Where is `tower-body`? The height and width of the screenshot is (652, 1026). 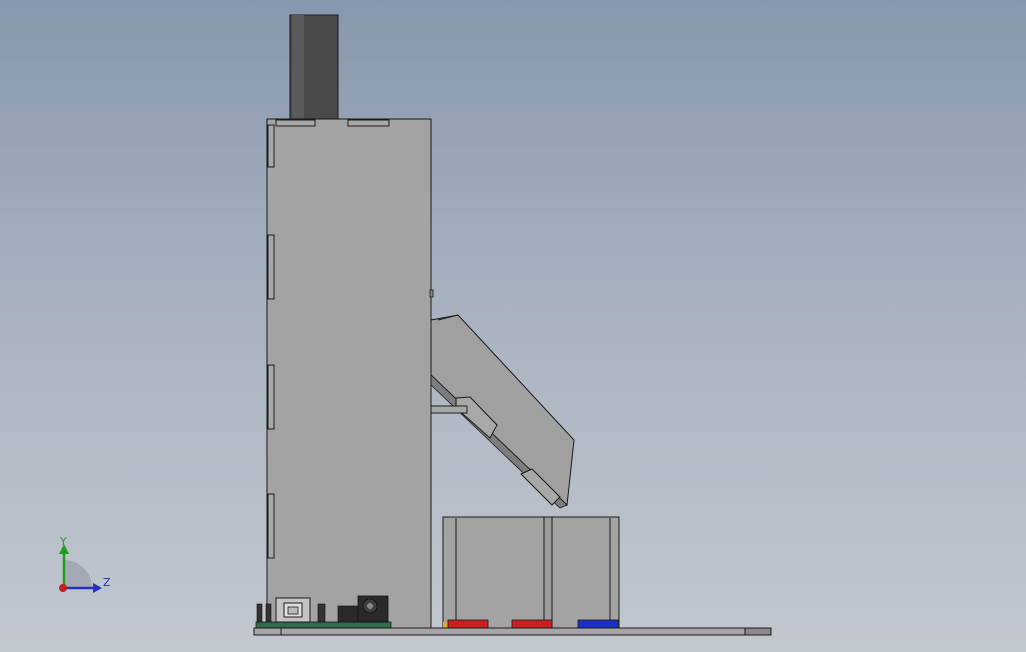 tower-body is located at coordinates (349, 374).